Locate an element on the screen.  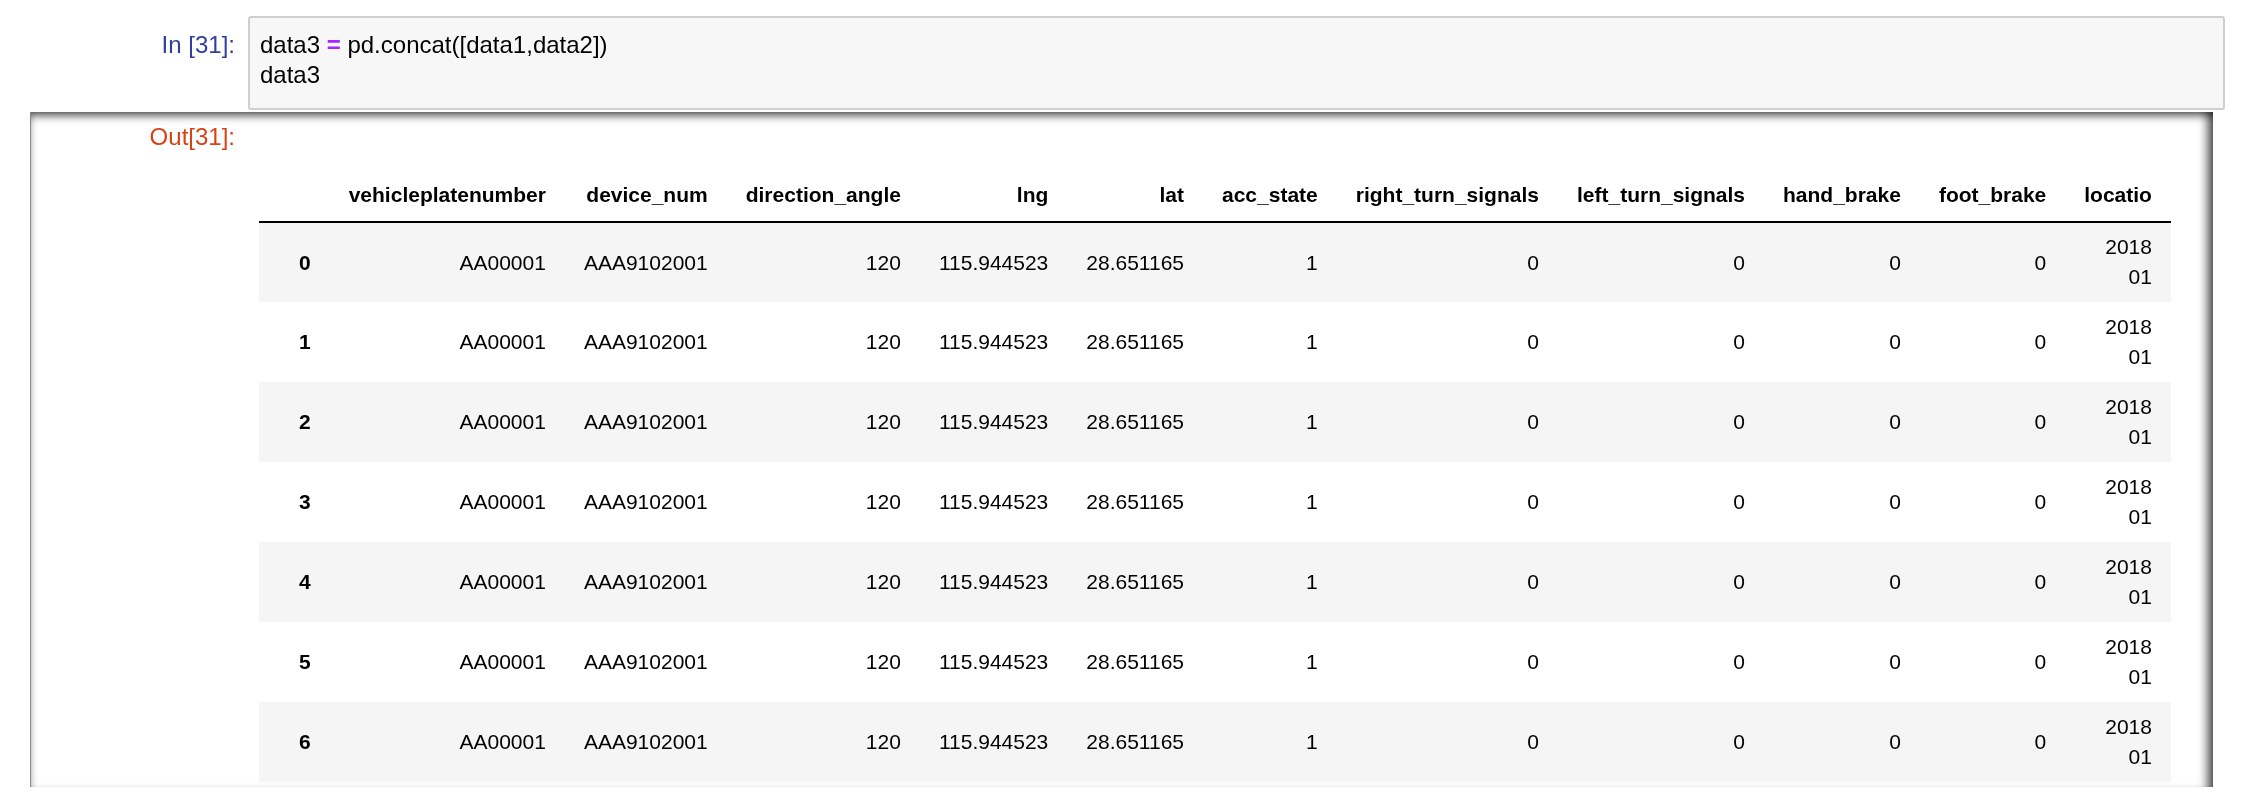
row-index: 5 is located at coordinates (305, 662).